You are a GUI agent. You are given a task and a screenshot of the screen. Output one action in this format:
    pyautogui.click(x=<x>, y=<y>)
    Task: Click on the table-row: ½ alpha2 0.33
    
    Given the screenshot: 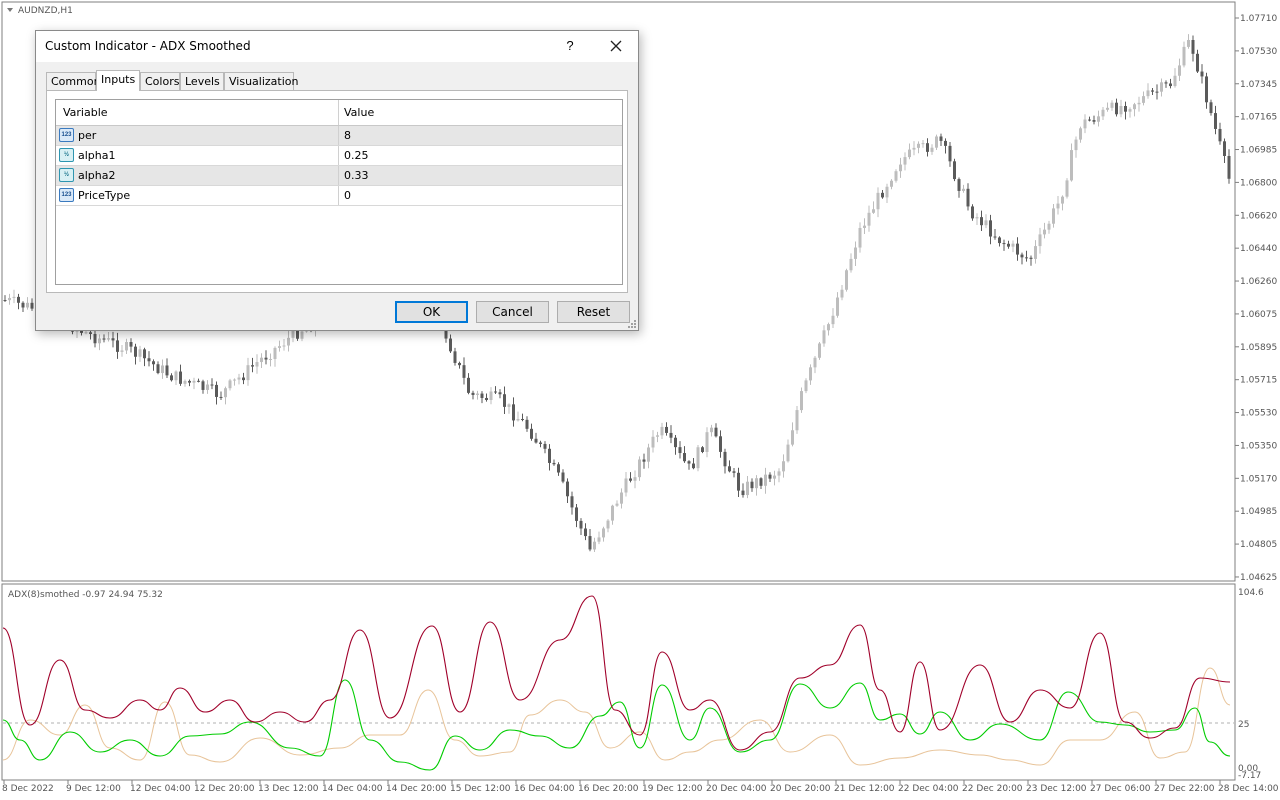 What is the action you would take?
    pyautogui.click(x=339, y=176)
    